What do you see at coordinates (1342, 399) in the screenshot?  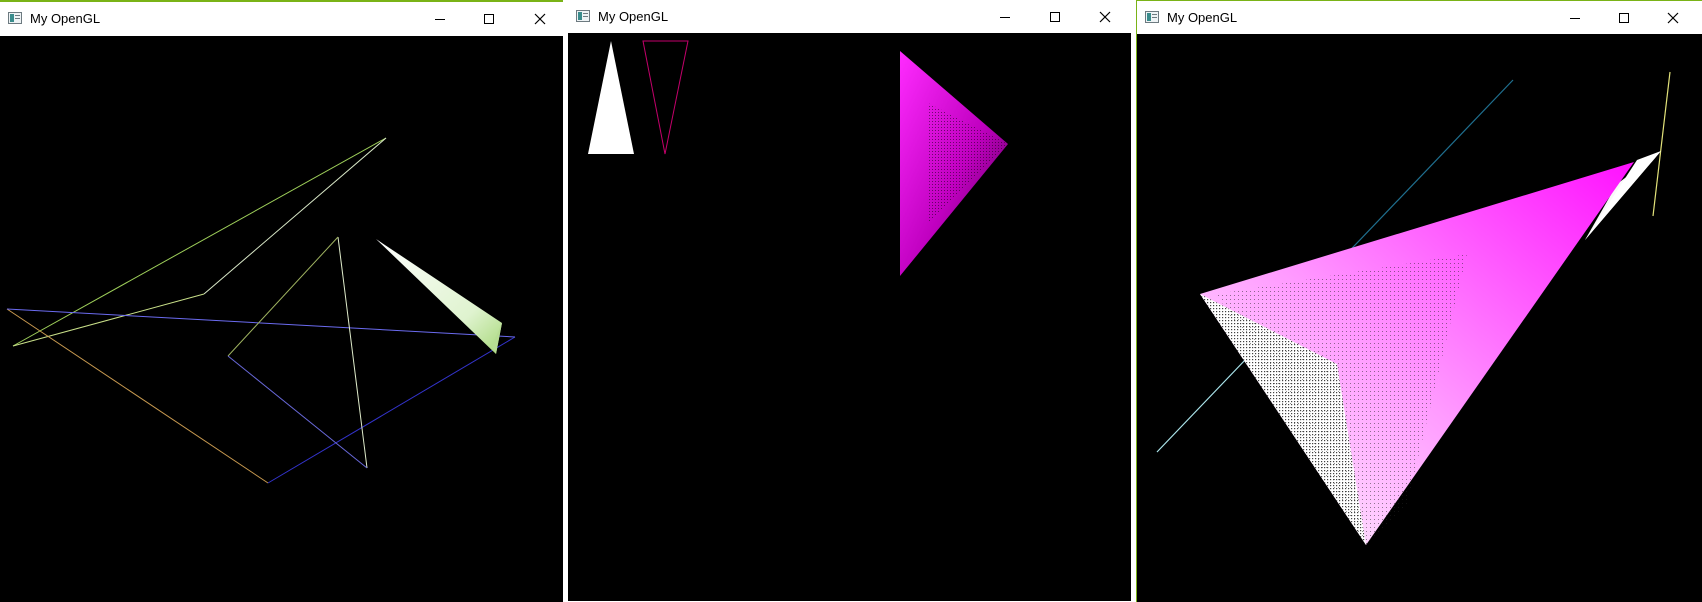 I see `dither-pattern` at bounding box center [1342, 399].